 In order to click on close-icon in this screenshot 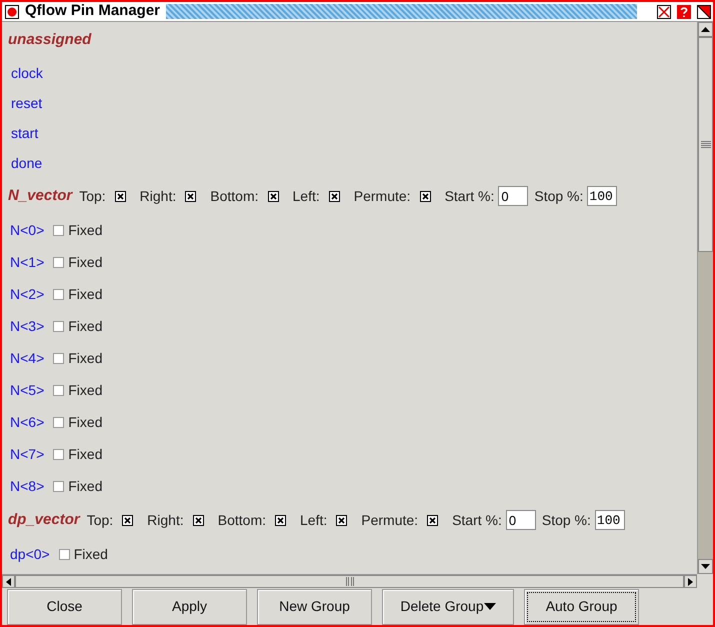, I will do `click(664, 11)`.